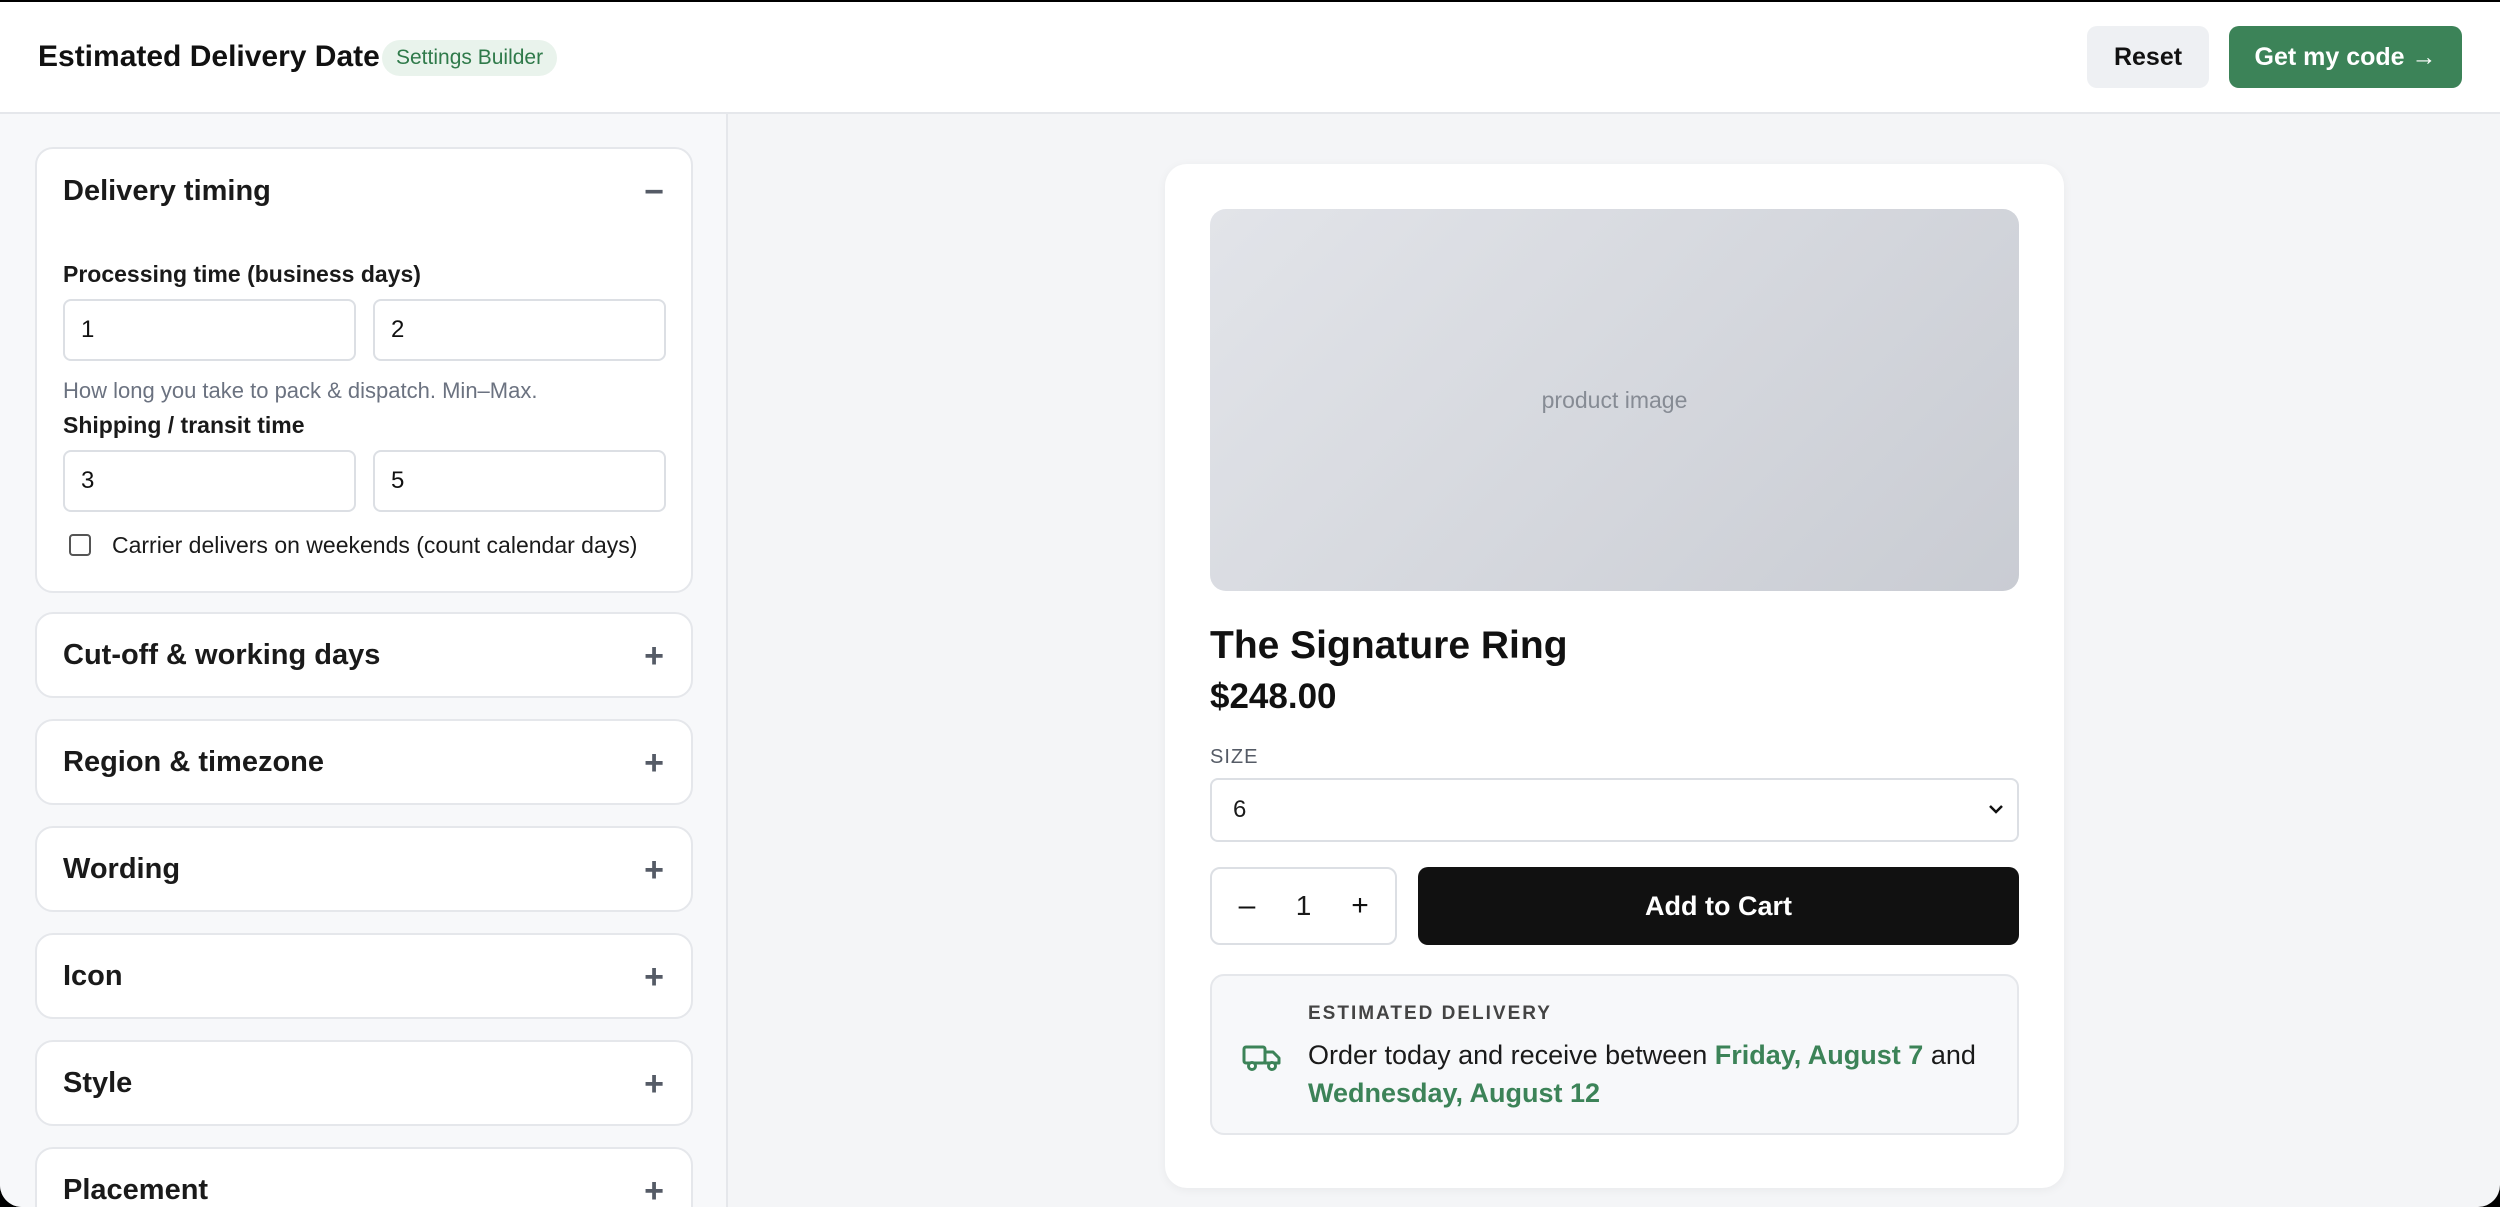 This screenshot has width=2500, height=1207. Describe the element at coordinates (1454, 1093) in the screenshot. I see `delivery-end-date: Wednesday, August 12` at that location.